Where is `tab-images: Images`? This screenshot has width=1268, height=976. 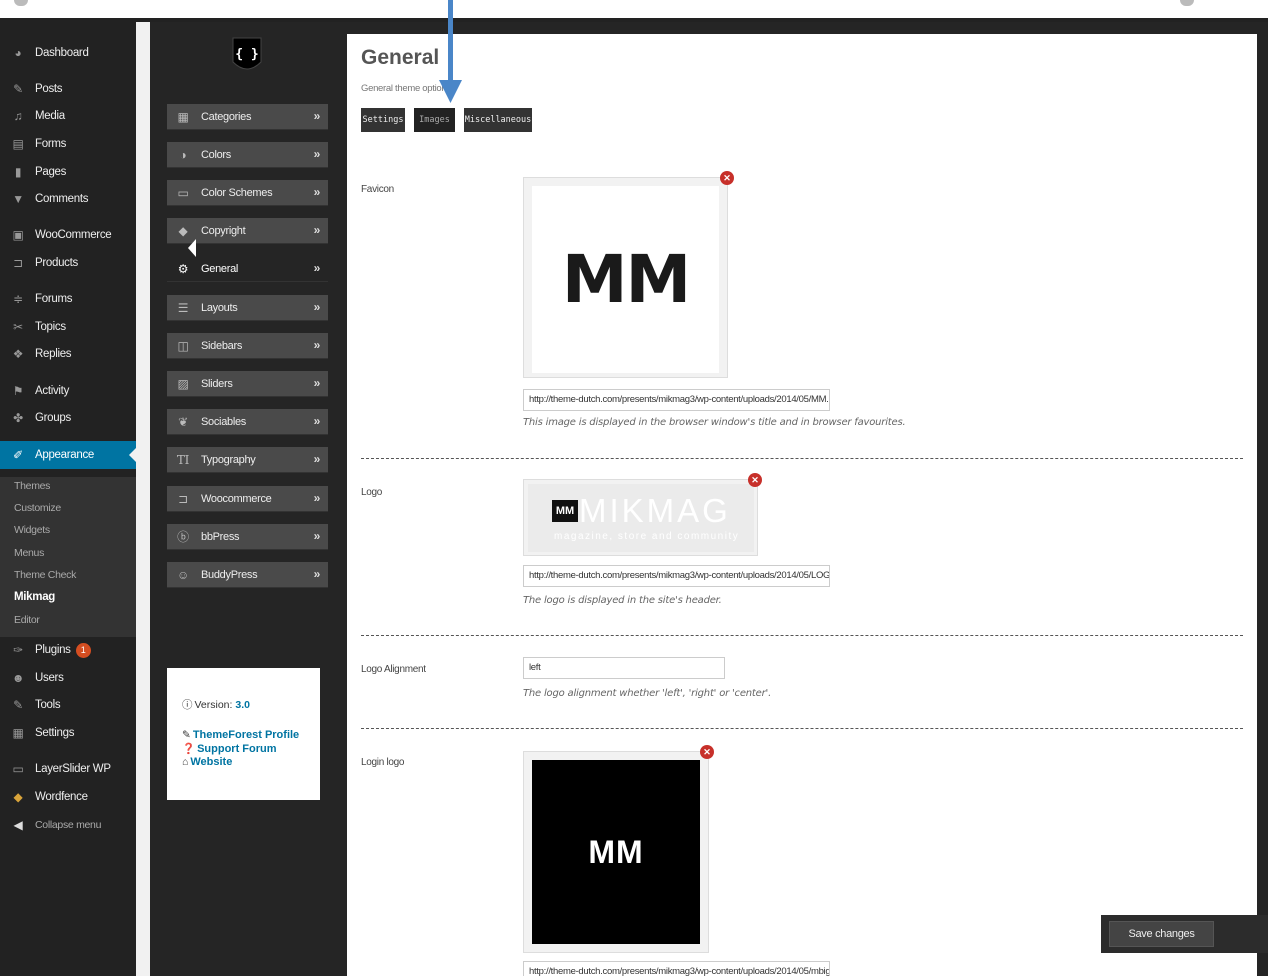
tab-images: Images is located at coordinates (434, 120).